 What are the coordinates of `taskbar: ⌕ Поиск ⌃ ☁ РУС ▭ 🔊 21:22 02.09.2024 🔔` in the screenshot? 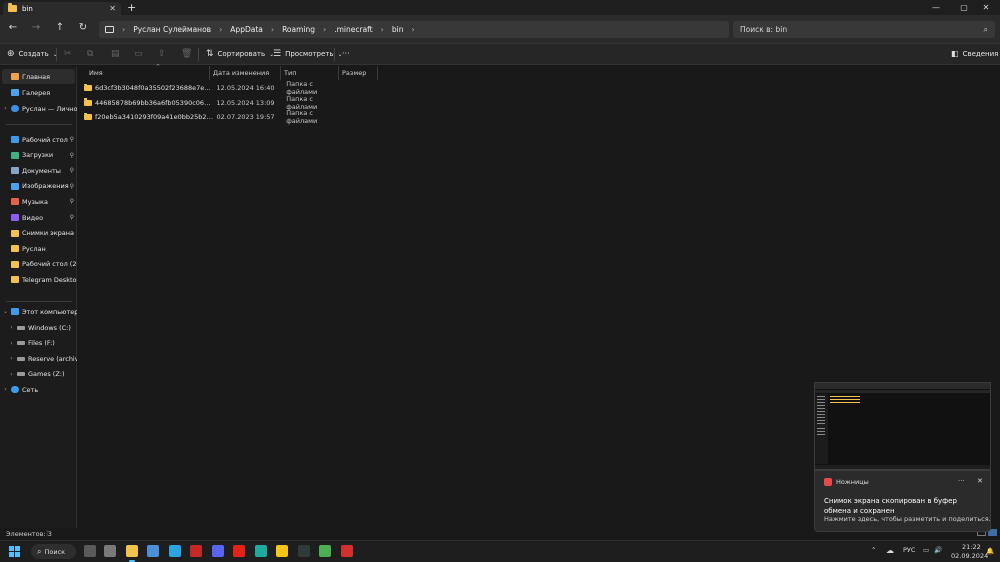 It's located at (500, 551).